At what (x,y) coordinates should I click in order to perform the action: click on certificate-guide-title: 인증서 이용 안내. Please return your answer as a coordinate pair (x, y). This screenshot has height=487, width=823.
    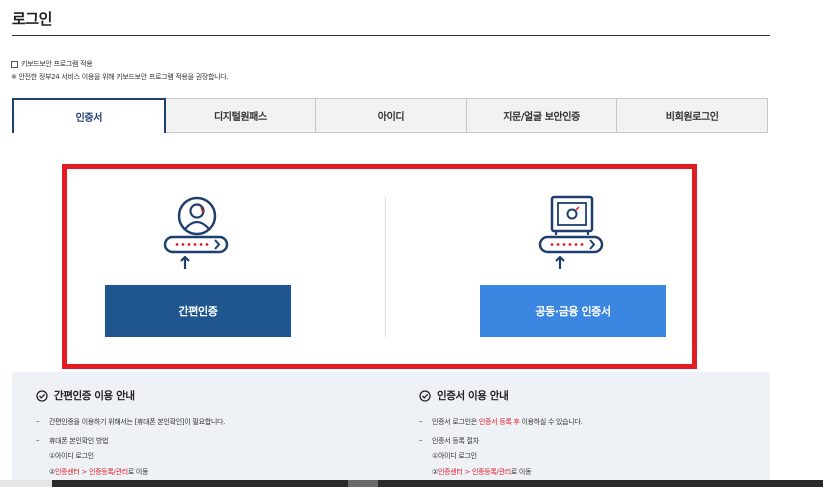
    Looking at the image, I should click on (473, 396).